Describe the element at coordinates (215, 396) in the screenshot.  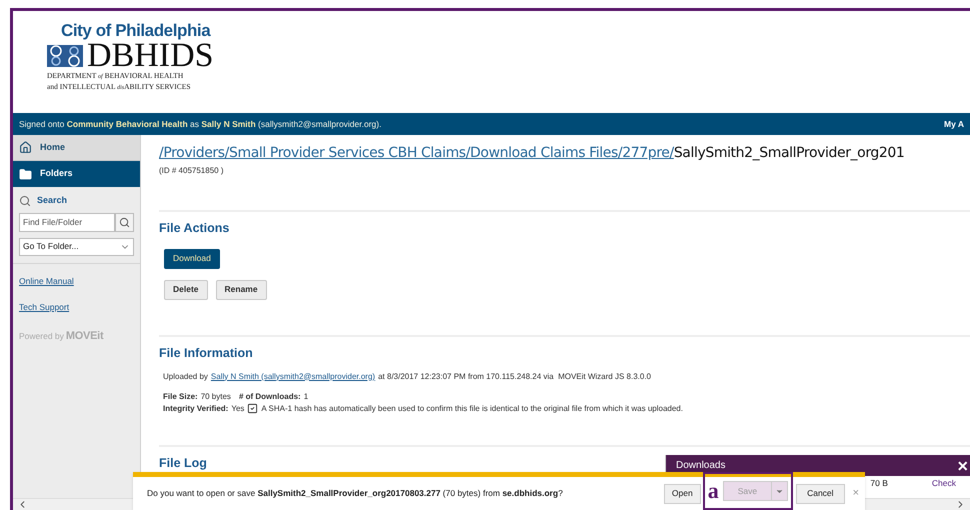
I see `file-size-value: 70 bytes` at that location.